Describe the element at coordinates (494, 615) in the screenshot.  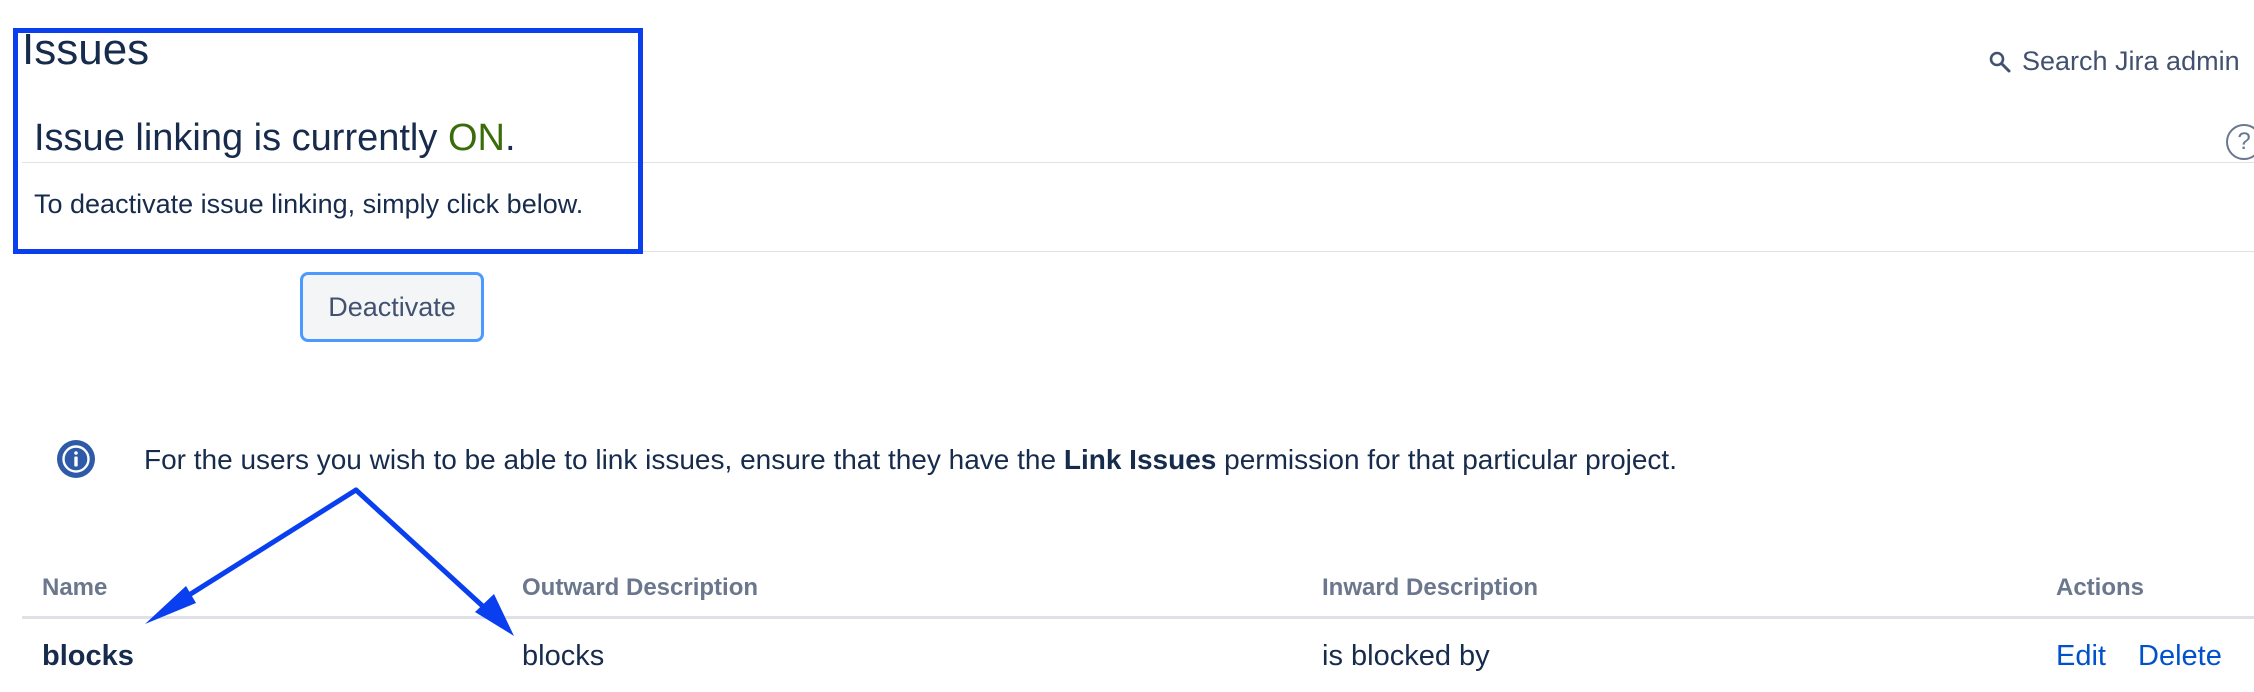
I see `annotation-arrowhead-right` at that location.